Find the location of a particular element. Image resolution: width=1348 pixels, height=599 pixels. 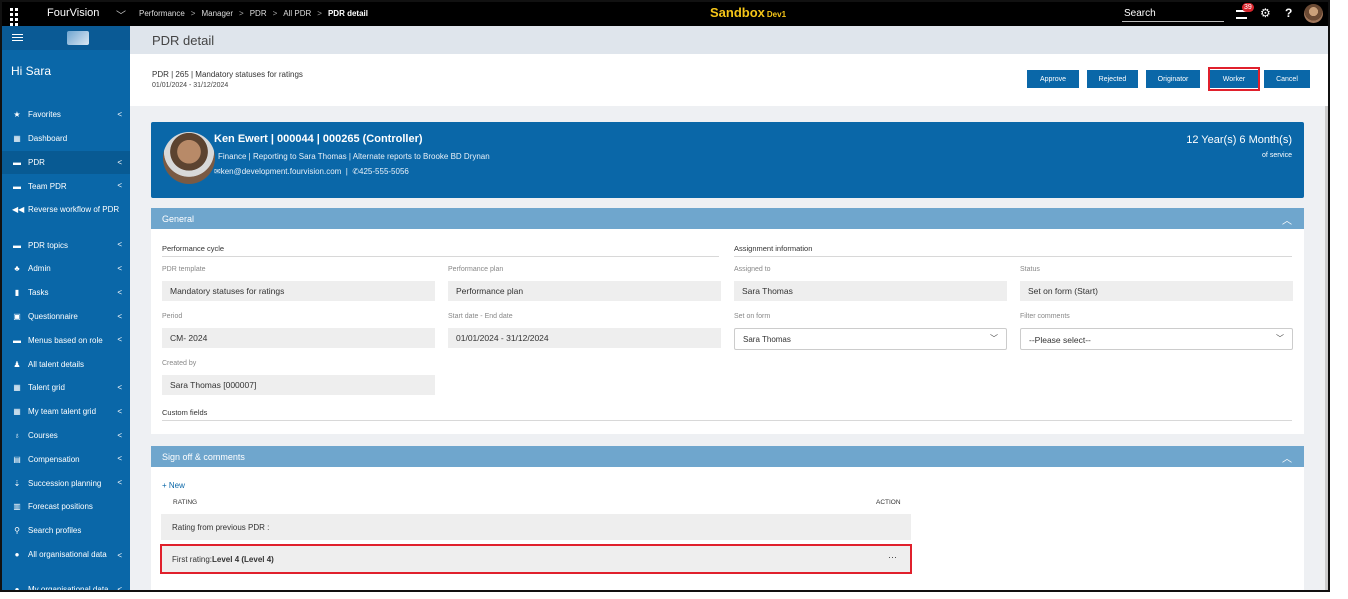

sidebar-item-menus-based-on-role: ▬ Menus based on role < is located at coordinates (66, 340).